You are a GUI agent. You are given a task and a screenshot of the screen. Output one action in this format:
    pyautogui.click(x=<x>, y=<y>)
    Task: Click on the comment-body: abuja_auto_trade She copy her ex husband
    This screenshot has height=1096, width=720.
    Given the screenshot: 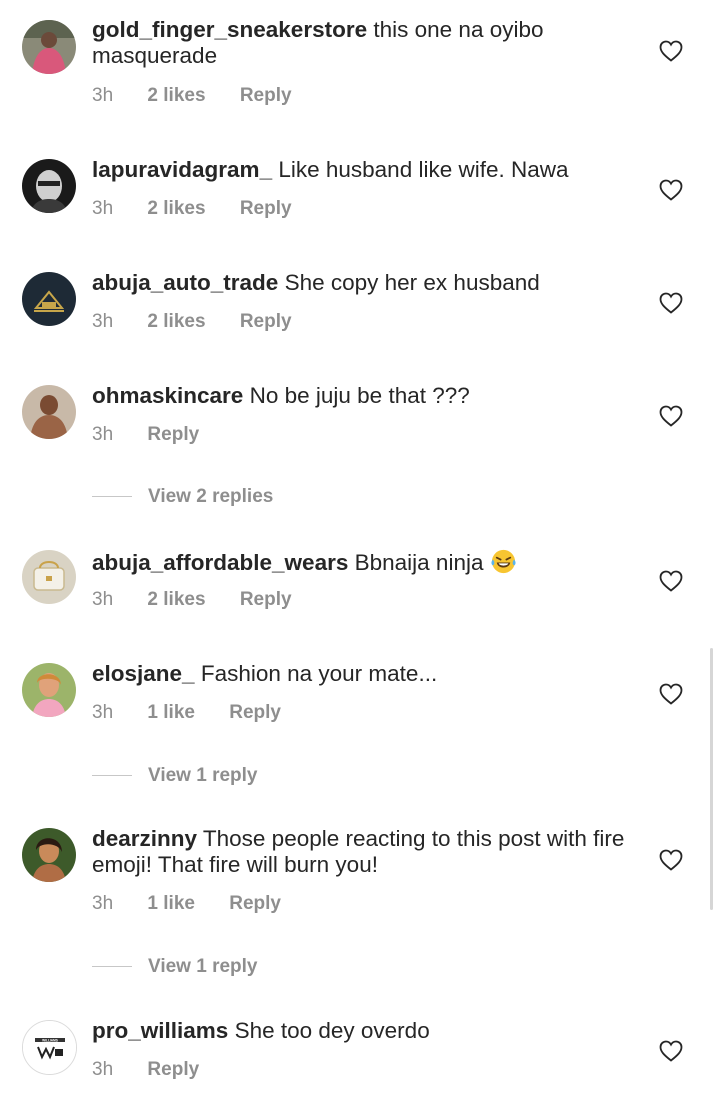 What is the action you would take?
    pyautogui.click(x=362, y=283)
    